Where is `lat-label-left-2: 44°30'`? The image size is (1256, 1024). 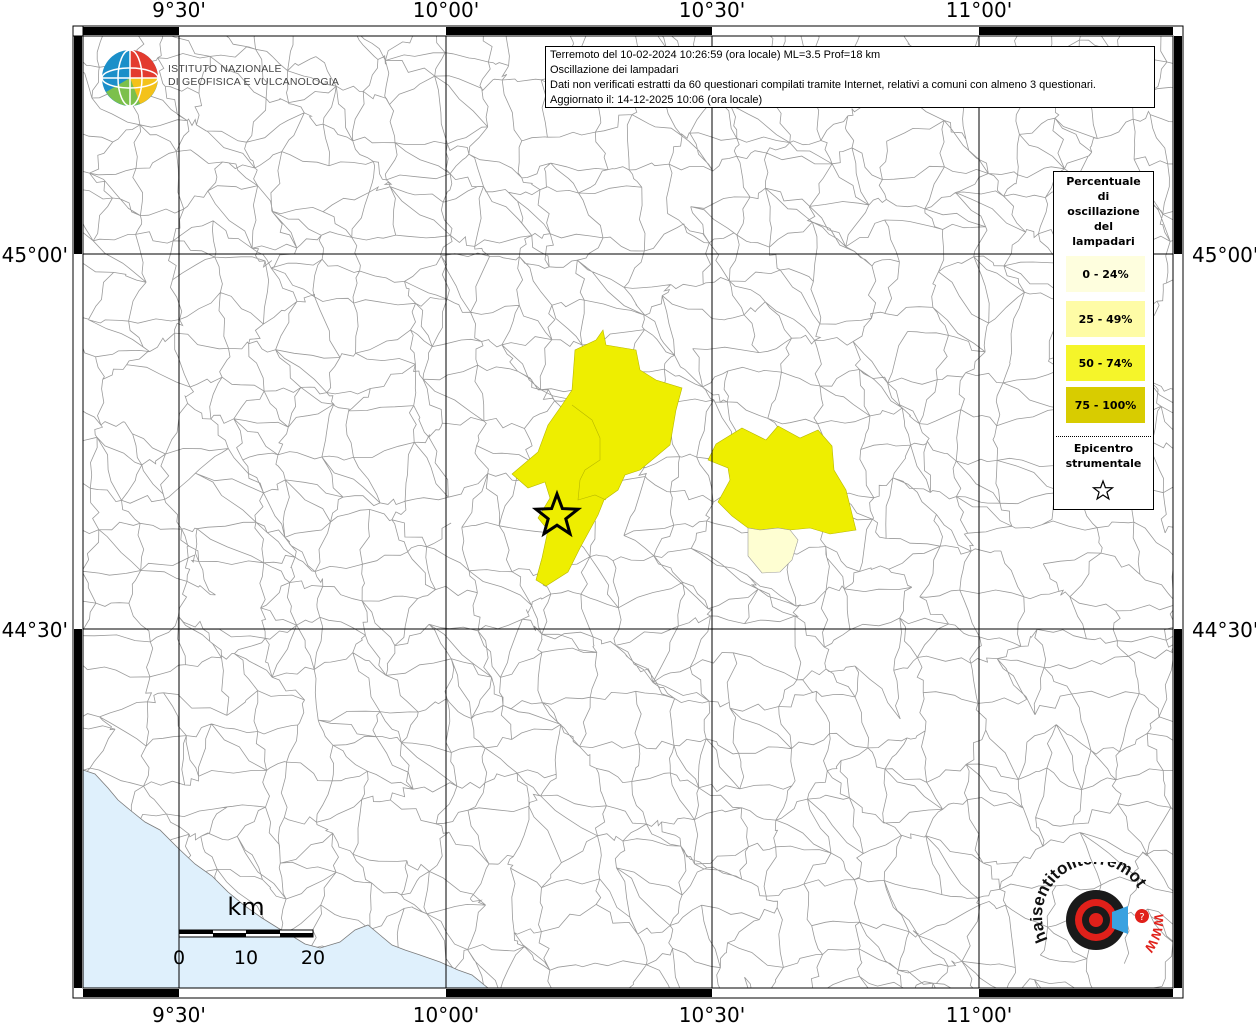
lat-label-left-2: 44°30' is located at coordinates (35, 630).